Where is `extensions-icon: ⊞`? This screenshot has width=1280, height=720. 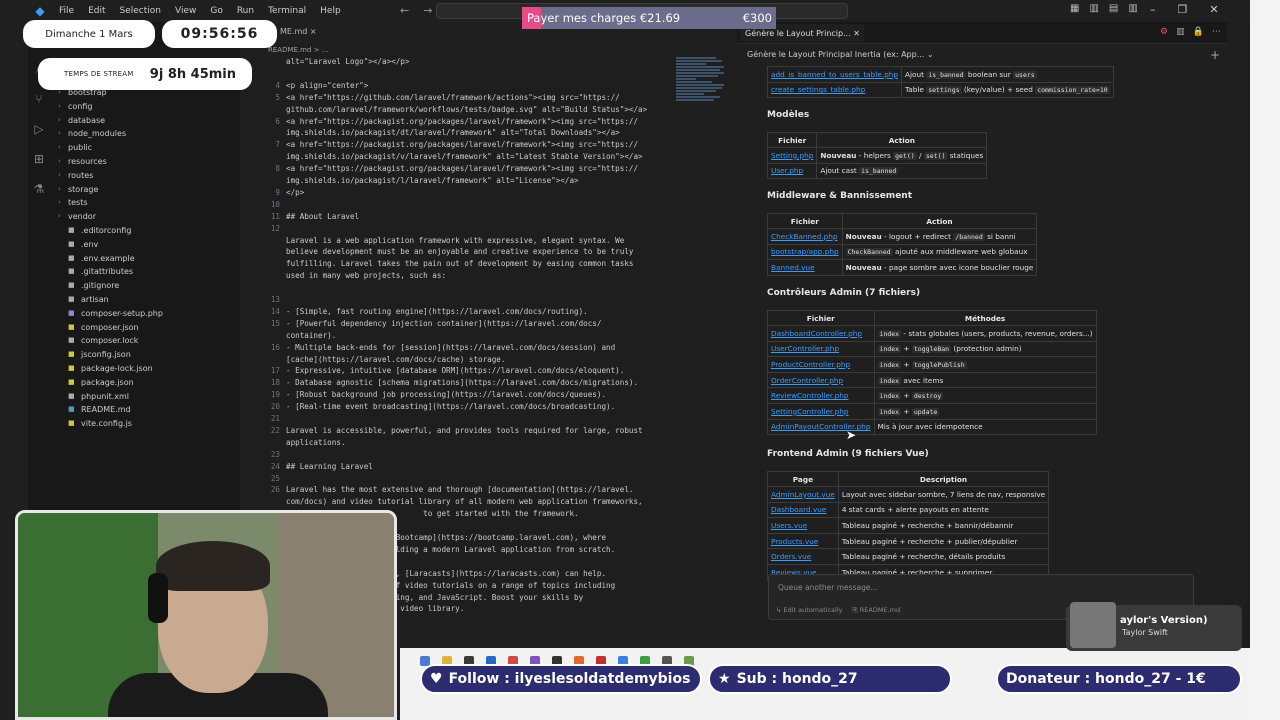
extensions-icon: ⊞ is located at coordinates (39, 159).